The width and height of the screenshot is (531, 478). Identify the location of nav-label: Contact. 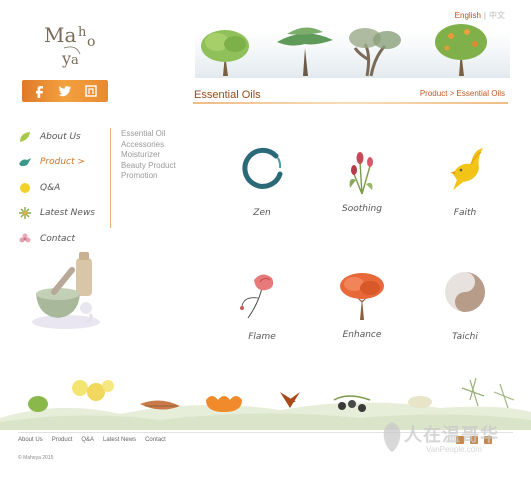
(58, 238).